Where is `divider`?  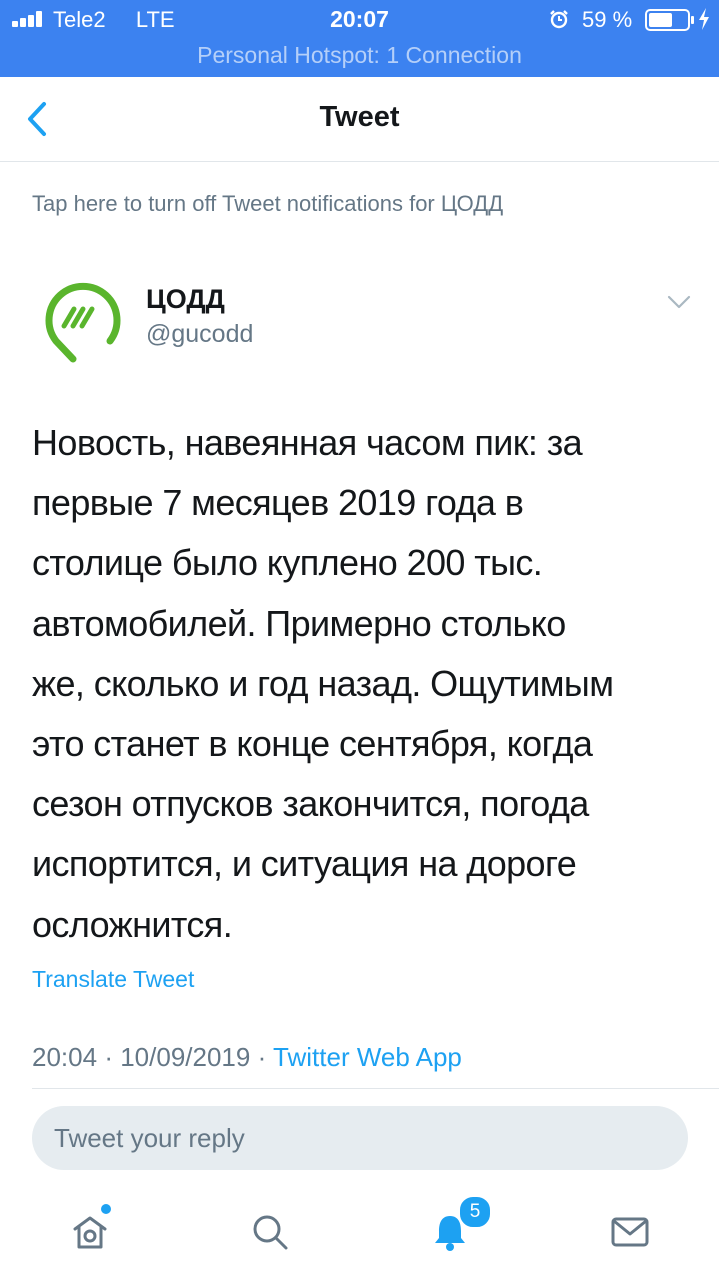 divider is located at coordinates (375, 1088).